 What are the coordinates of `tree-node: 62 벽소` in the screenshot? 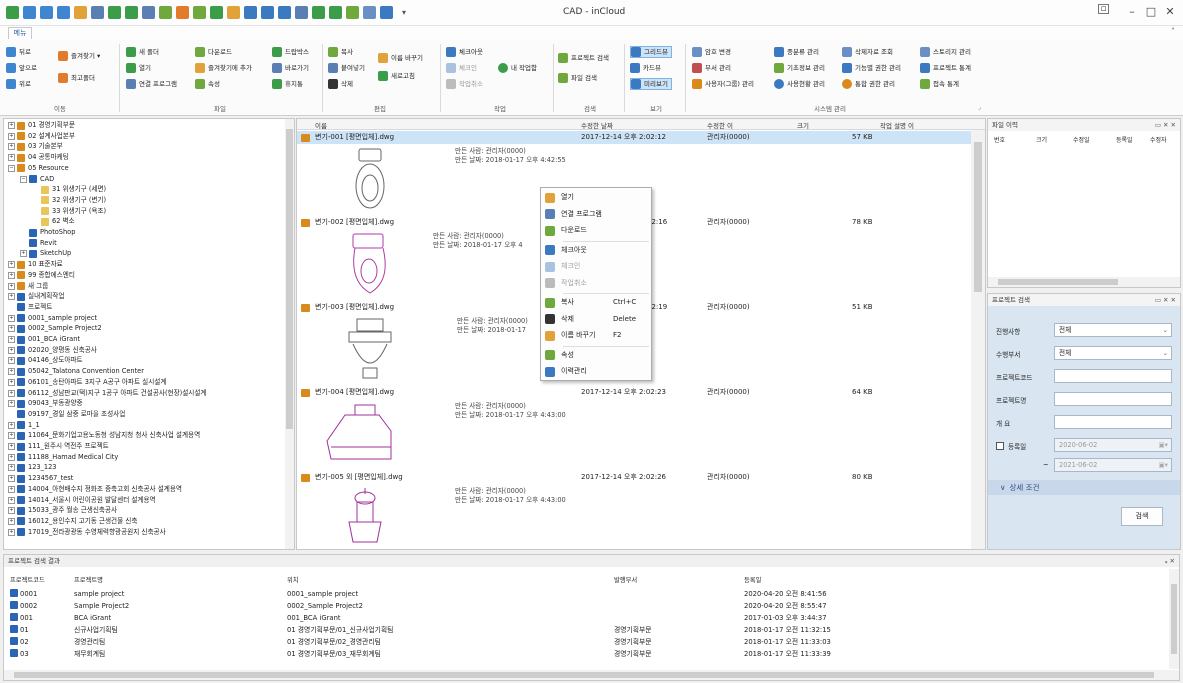 It's located at (53, 221).